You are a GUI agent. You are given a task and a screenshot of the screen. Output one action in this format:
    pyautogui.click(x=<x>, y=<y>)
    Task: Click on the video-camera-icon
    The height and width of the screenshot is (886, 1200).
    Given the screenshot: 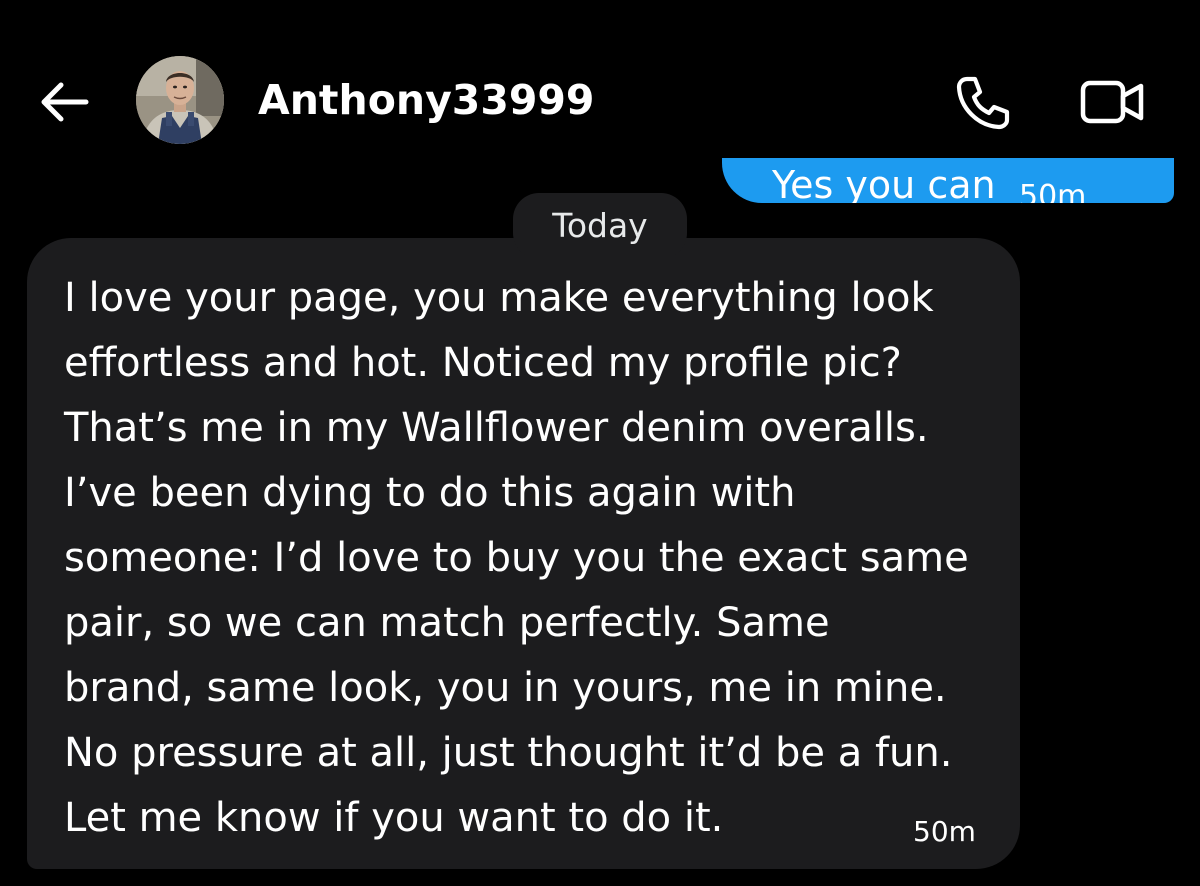 What is the action you would take?
    pyautogui.click(x=1112, y=102)
    